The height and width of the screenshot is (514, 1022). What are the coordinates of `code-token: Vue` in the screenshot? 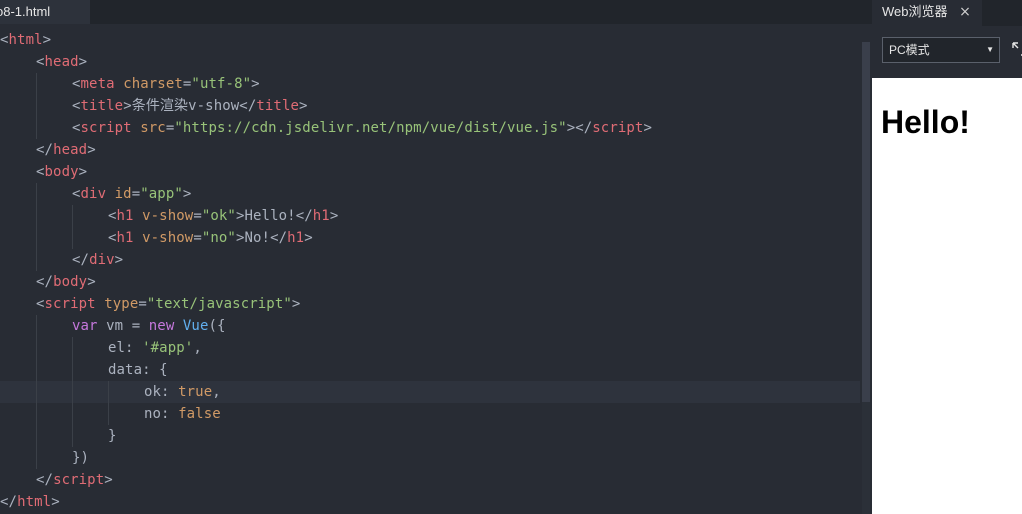 It's located at (195, 326).